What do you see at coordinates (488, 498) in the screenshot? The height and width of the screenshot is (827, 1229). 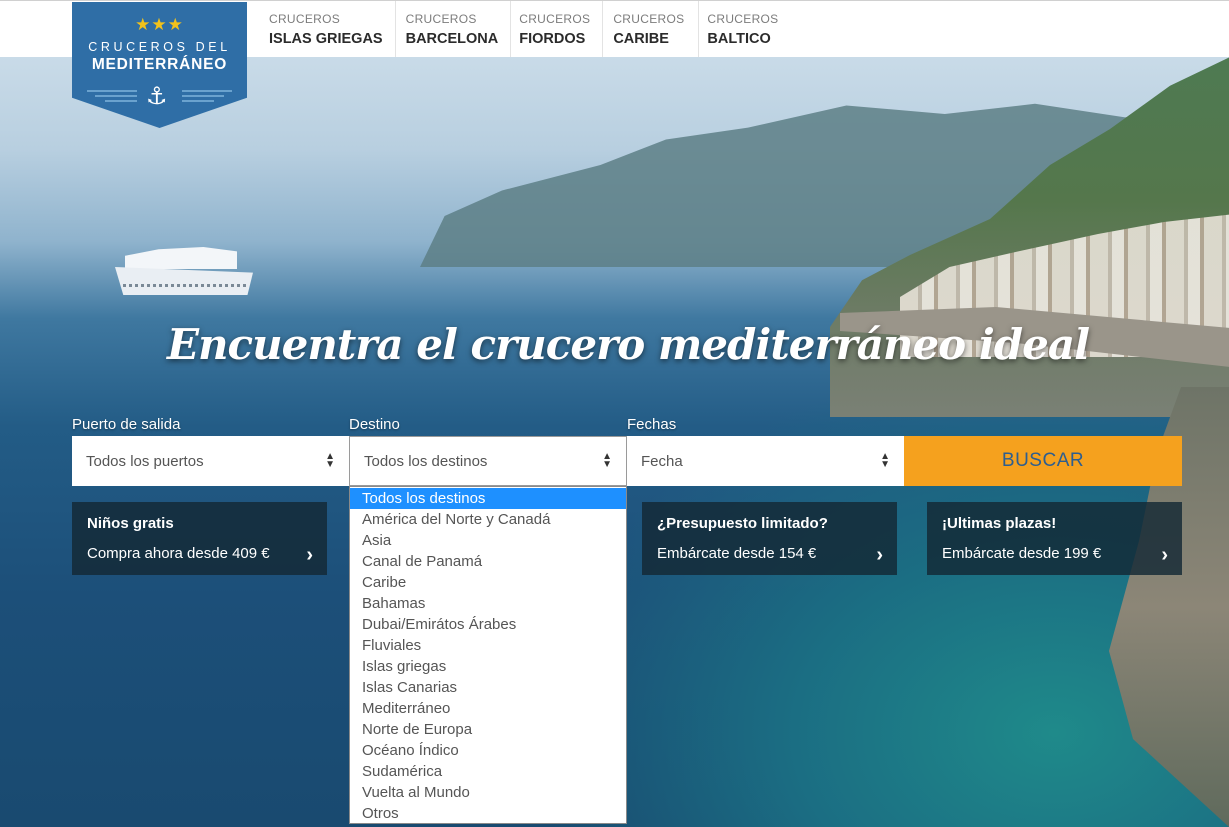 I see `dropdown-option: Todos los destinos` at bounding box center [488, 498].